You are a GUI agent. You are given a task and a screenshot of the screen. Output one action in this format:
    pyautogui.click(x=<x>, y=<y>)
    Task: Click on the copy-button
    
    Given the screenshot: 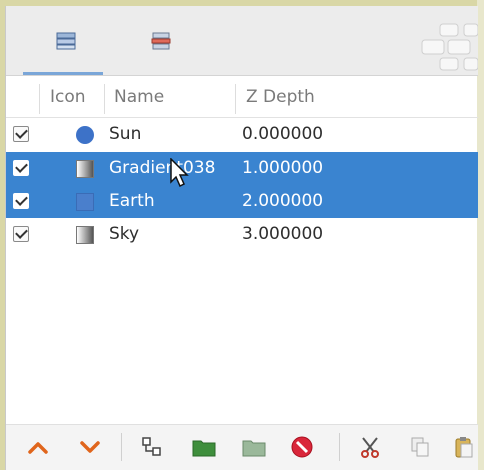 What is the action you would take?
    pyautogui.click(x=420, y=447)
    